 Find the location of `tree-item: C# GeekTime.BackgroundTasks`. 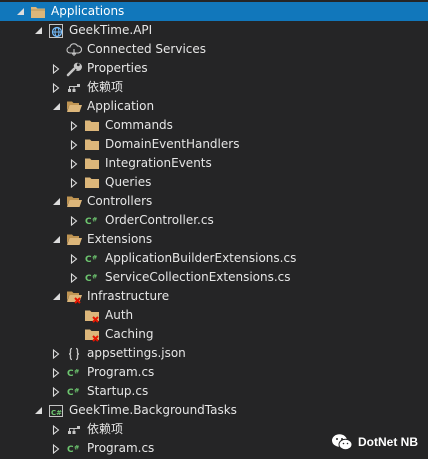

tree-item: C# GeekTime.BackgroundTasks is located at coordinates (214, 410).